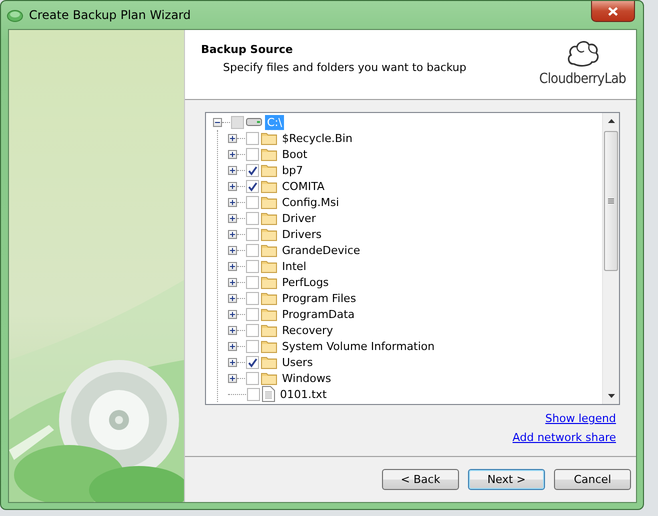 The height and width of the screenshot is (516, 658). Describe the element at coordinates (317, 138) in the screenshot. I see `tree-item: $Recycle.Bin` at that location.